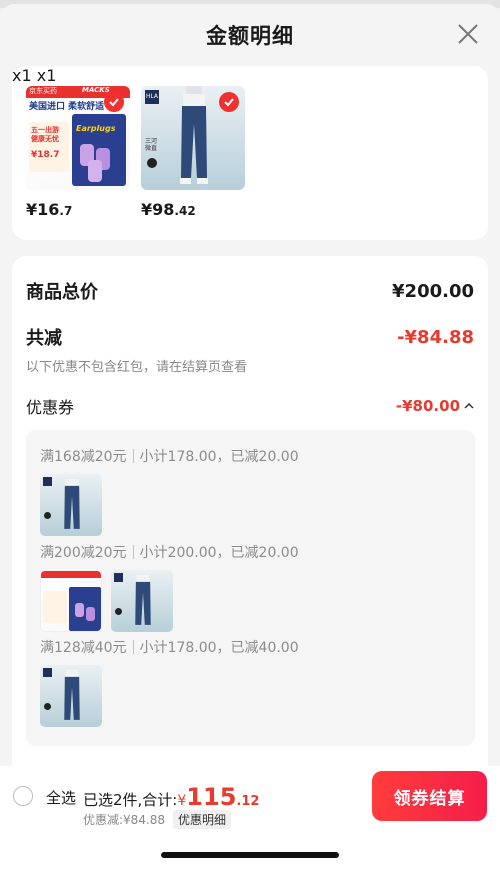 Image resolution: width=500 pixels, height=870 pixels. What do you see at coordinates (55, 607) in the screenshot?
I see `promo-panel` at bounding box center [55, 607].